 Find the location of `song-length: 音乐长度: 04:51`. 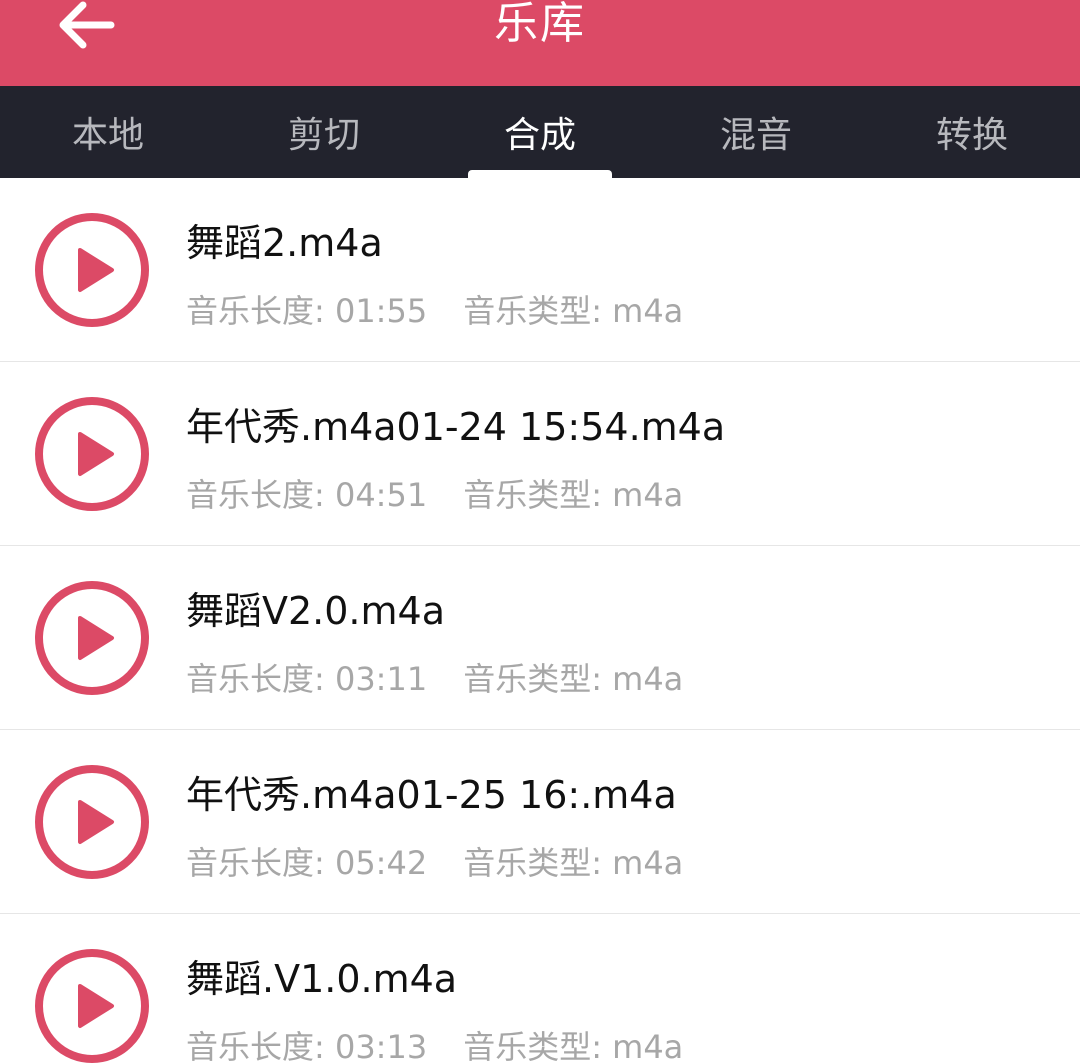

song-length: 音乐长度: 04:51 is located at coordinates (307, 495).